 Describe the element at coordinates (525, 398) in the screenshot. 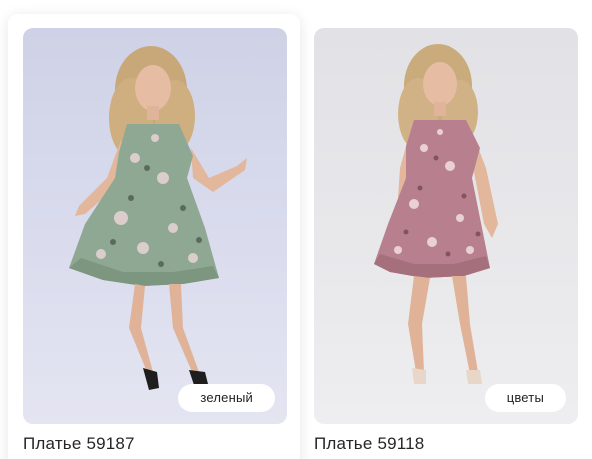

I see `color-tag-chip: цветы` at that location.